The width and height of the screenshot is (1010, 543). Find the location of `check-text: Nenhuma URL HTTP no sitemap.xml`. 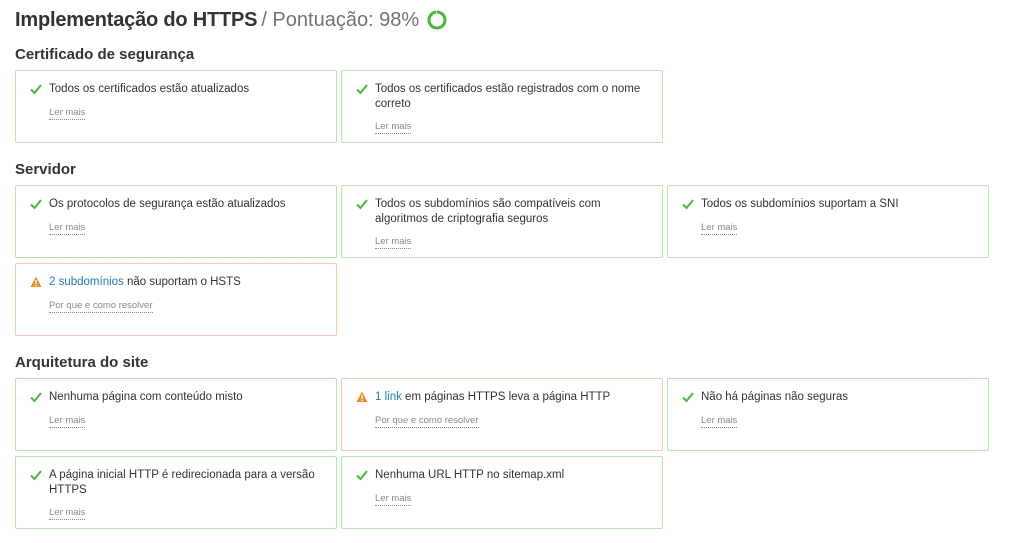

check-text: Nenhuma URL HTTP no sitemap.xml is located at coordinates (470, 475).